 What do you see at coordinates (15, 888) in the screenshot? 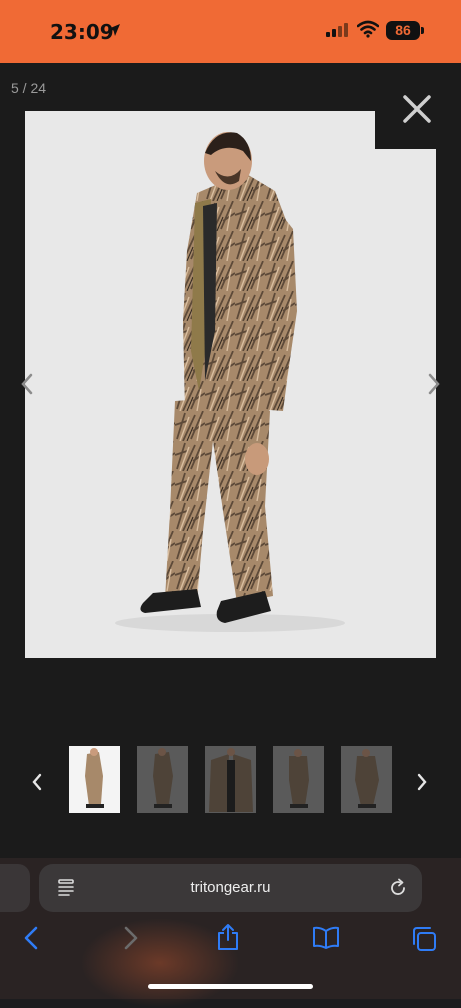
I see `previous-tab-peek` at bounding box center [15, 888].